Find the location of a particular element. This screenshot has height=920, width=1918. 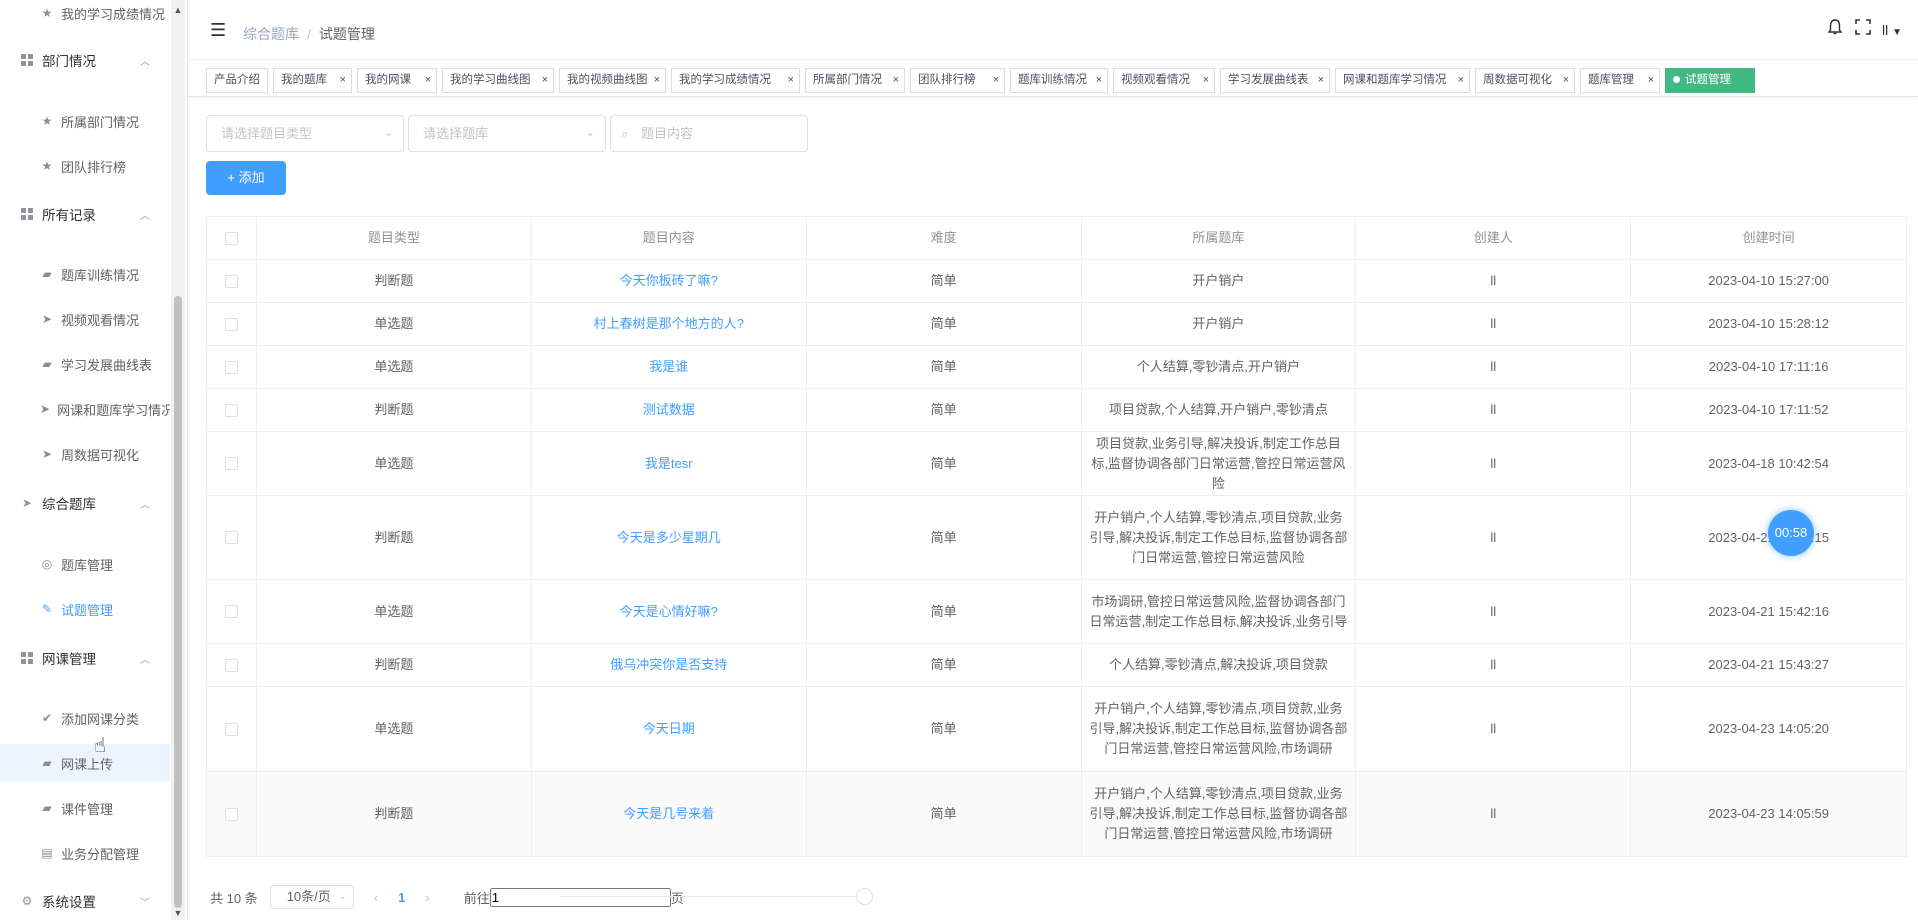

tab-tag-8: 题库训练情况 × is located at coordinates (1059, 80).